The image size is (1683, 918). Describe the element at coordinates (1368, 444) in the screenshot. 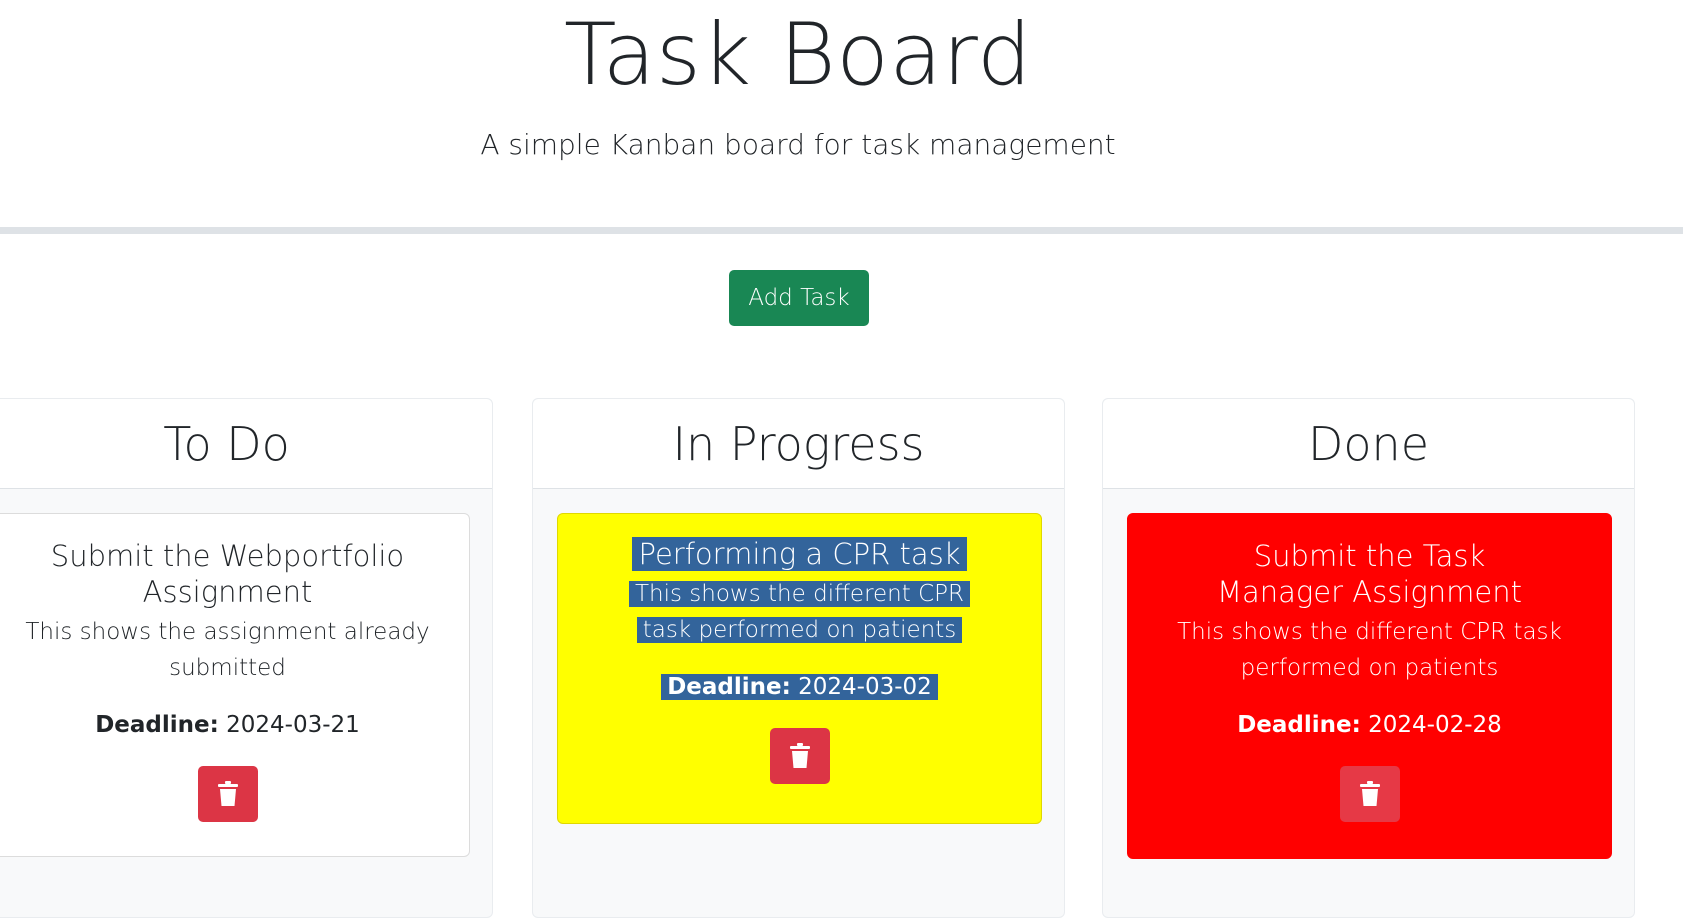

I see `lane-title-done: Done` at that location.